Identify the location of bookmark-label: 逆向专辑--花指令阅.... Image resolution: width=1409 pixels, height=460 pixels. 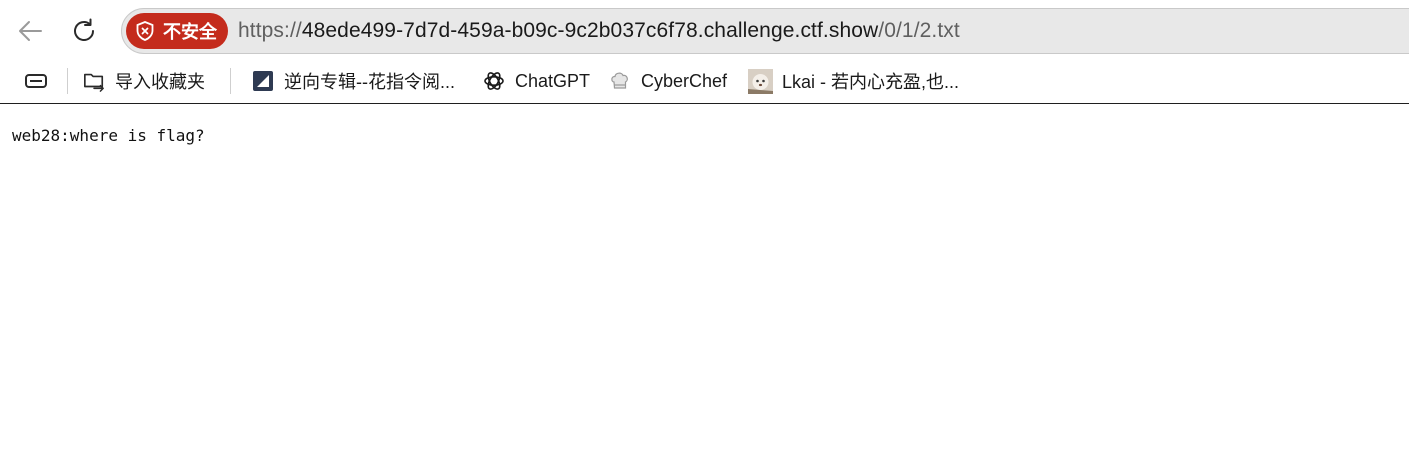
(369, 82).